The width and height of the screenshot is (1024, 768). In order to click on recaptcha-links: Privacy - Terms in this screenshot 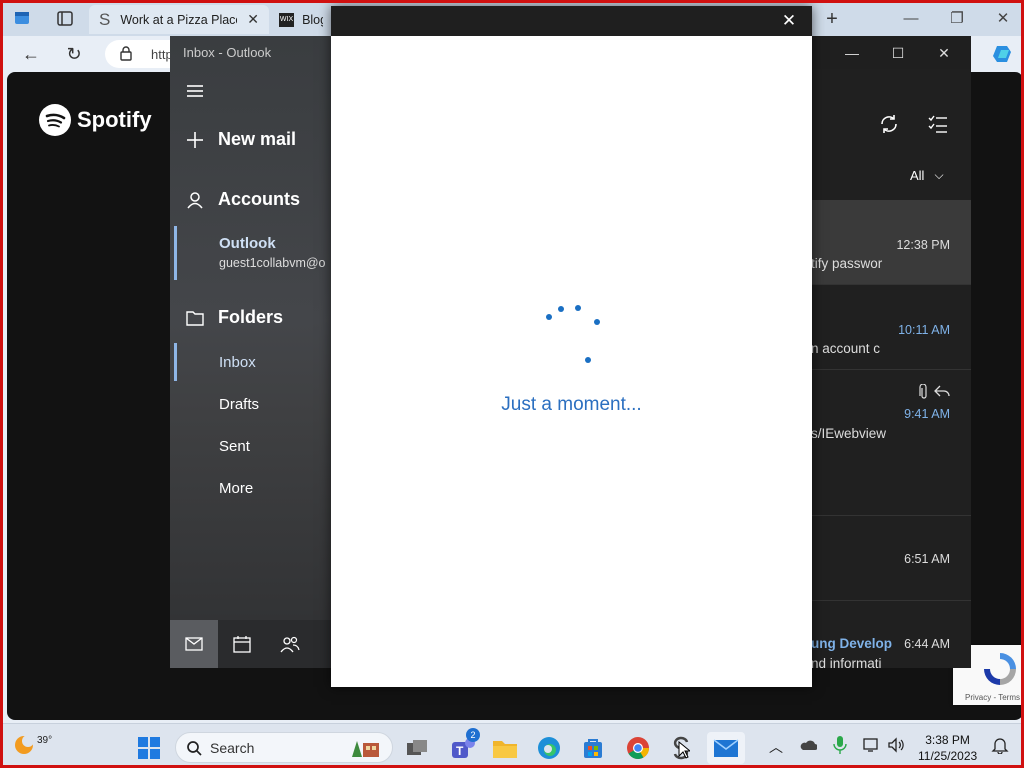, I will do `click(988, 697)`.